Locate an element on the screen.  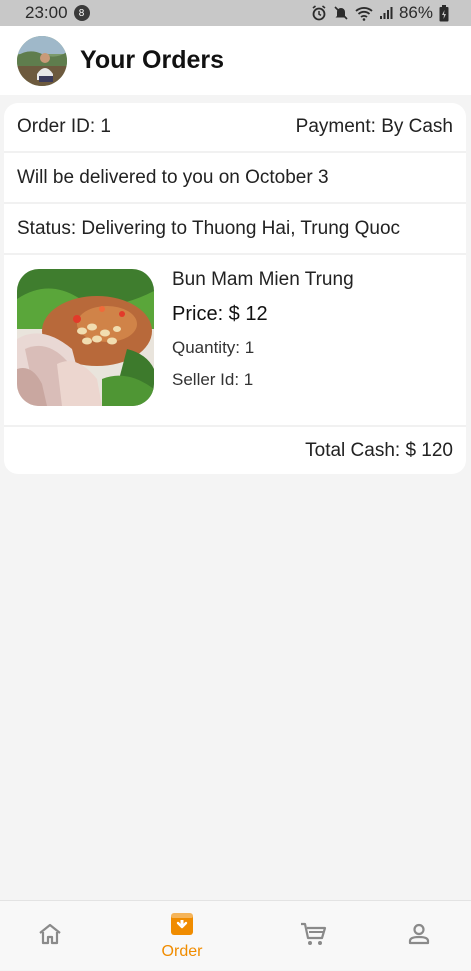
person-icon is located at coordinates (419, 936).